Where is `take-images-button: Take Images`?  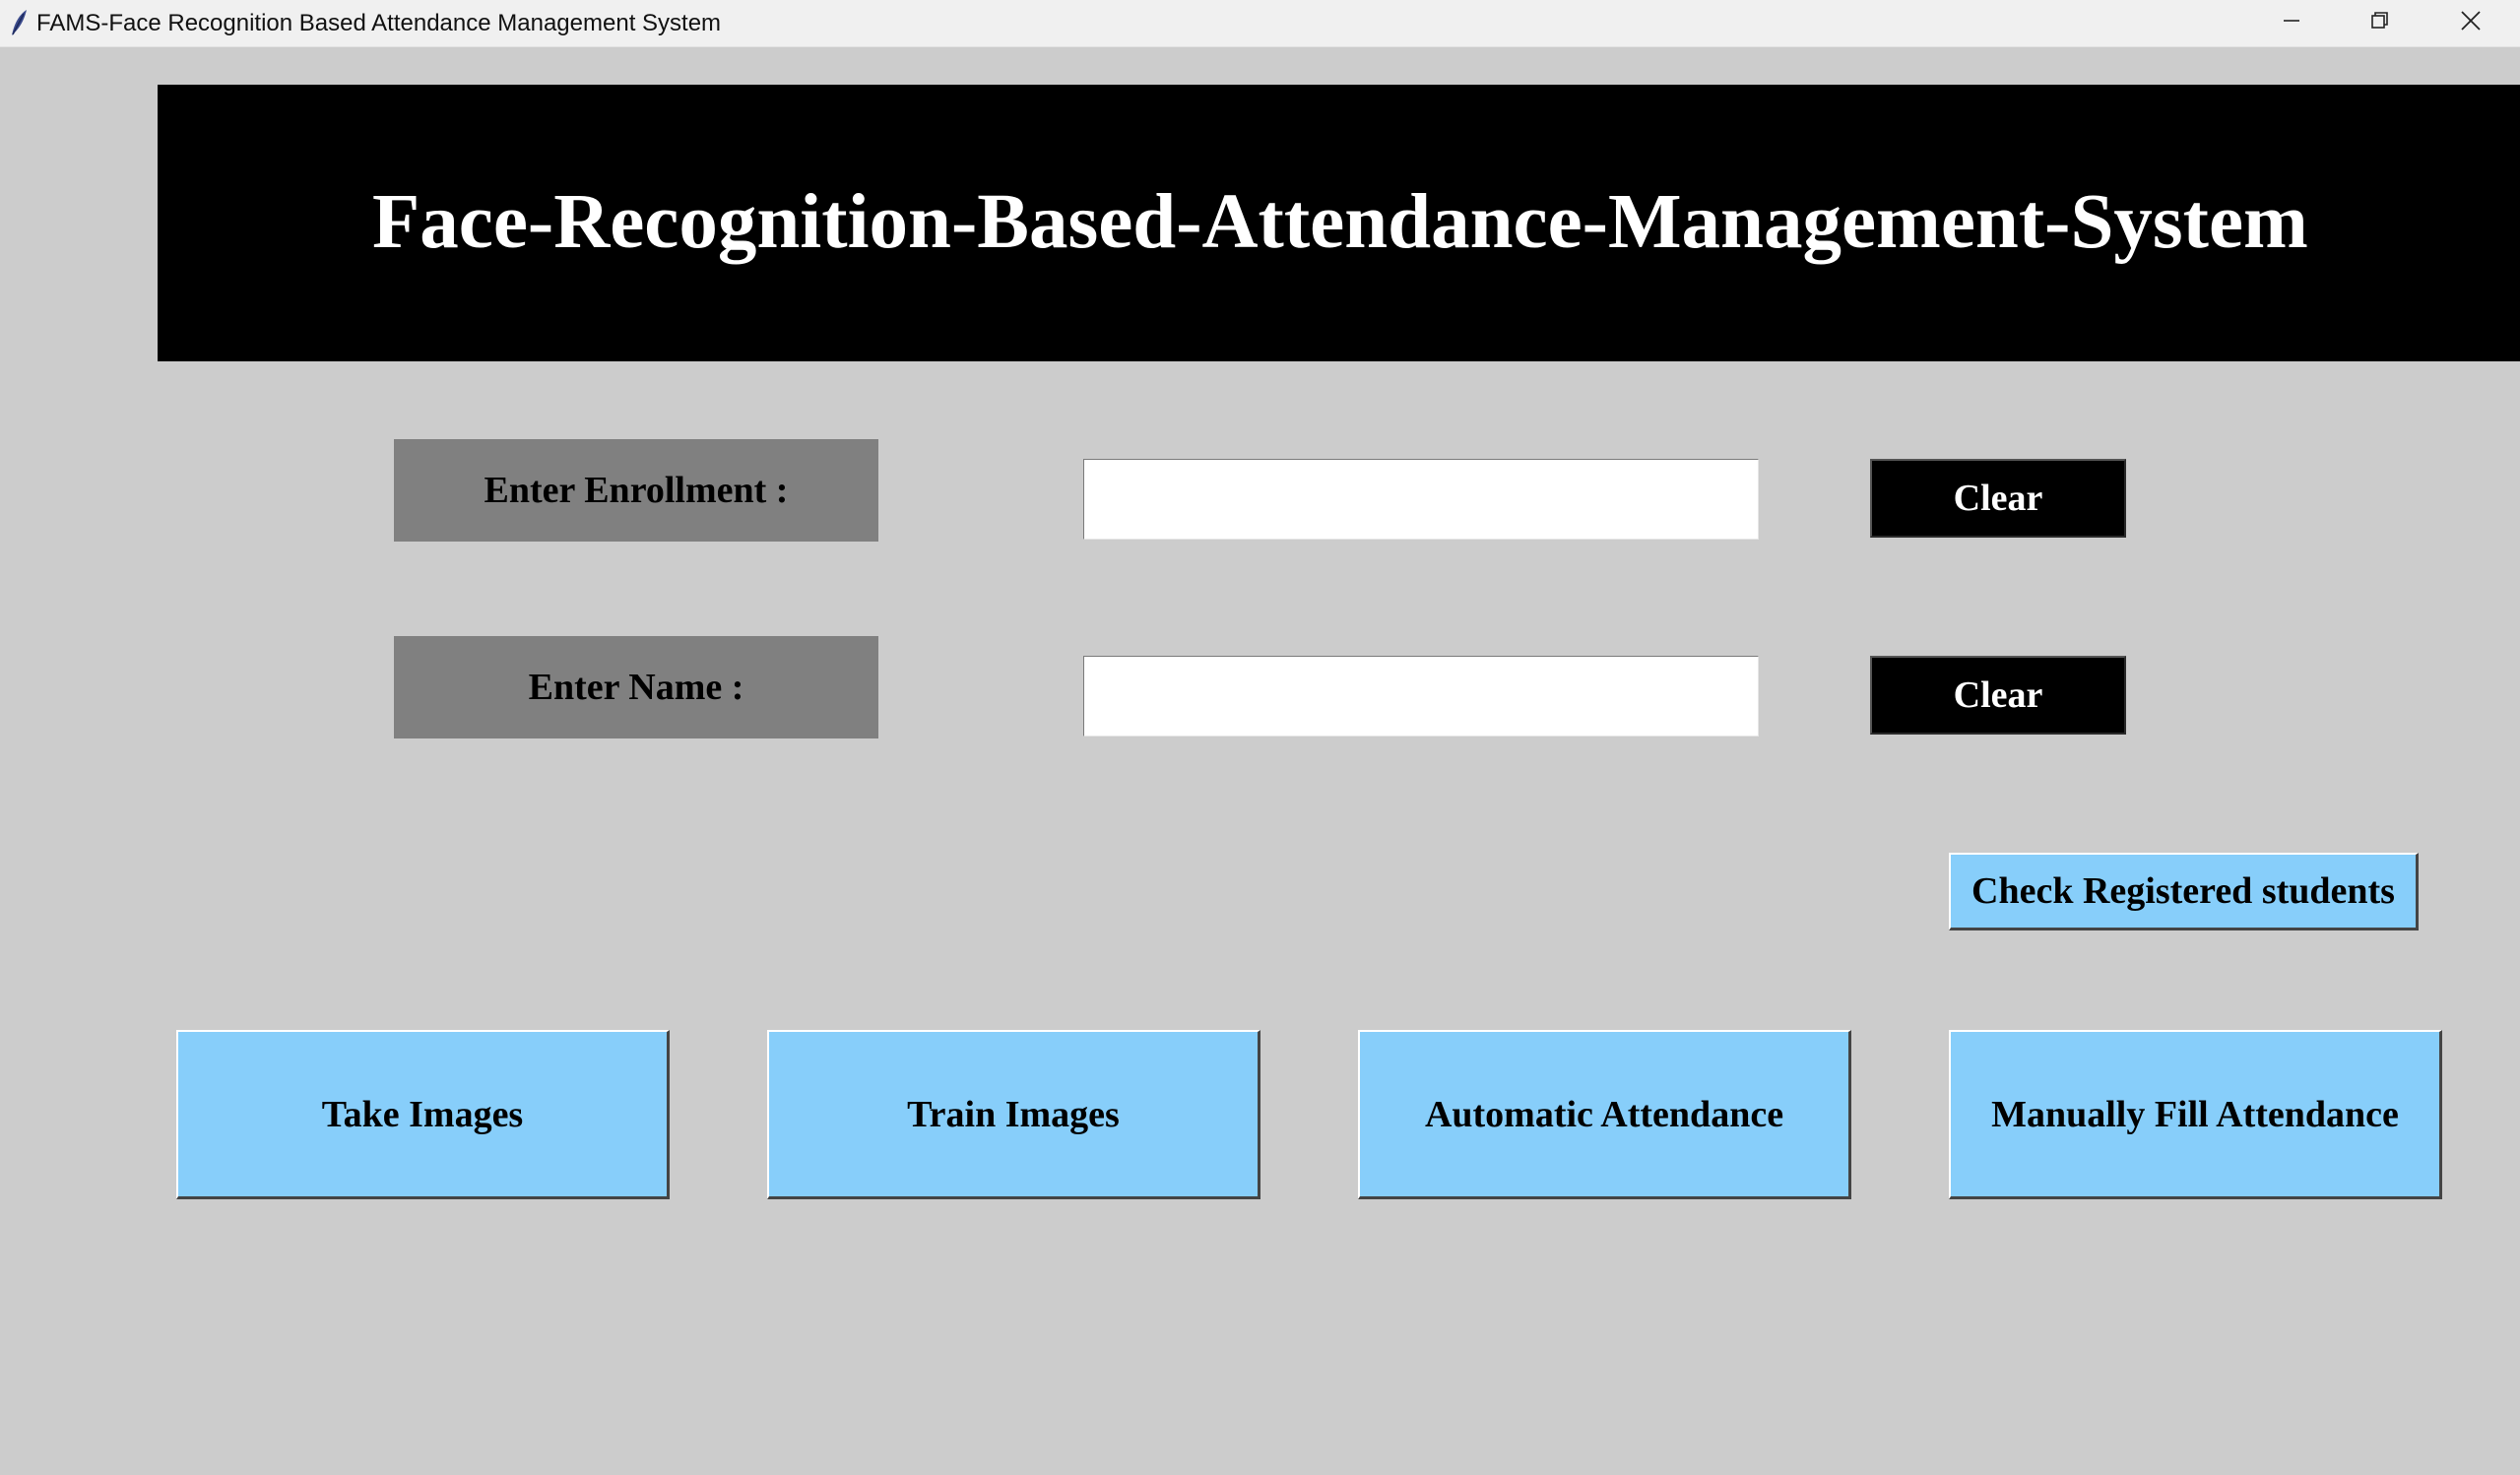 take-images-button: Take Images is located at coordinates (423, 1114).